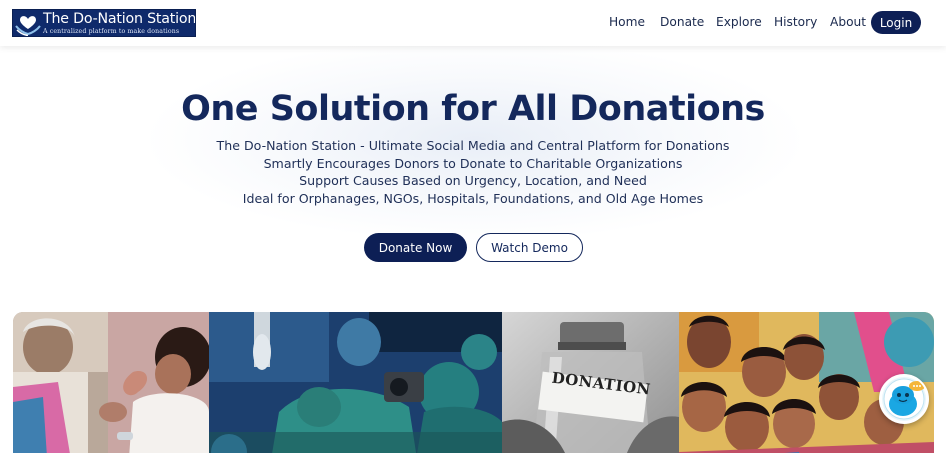  I want to click on elderly-care-photo, so click(111, 382).